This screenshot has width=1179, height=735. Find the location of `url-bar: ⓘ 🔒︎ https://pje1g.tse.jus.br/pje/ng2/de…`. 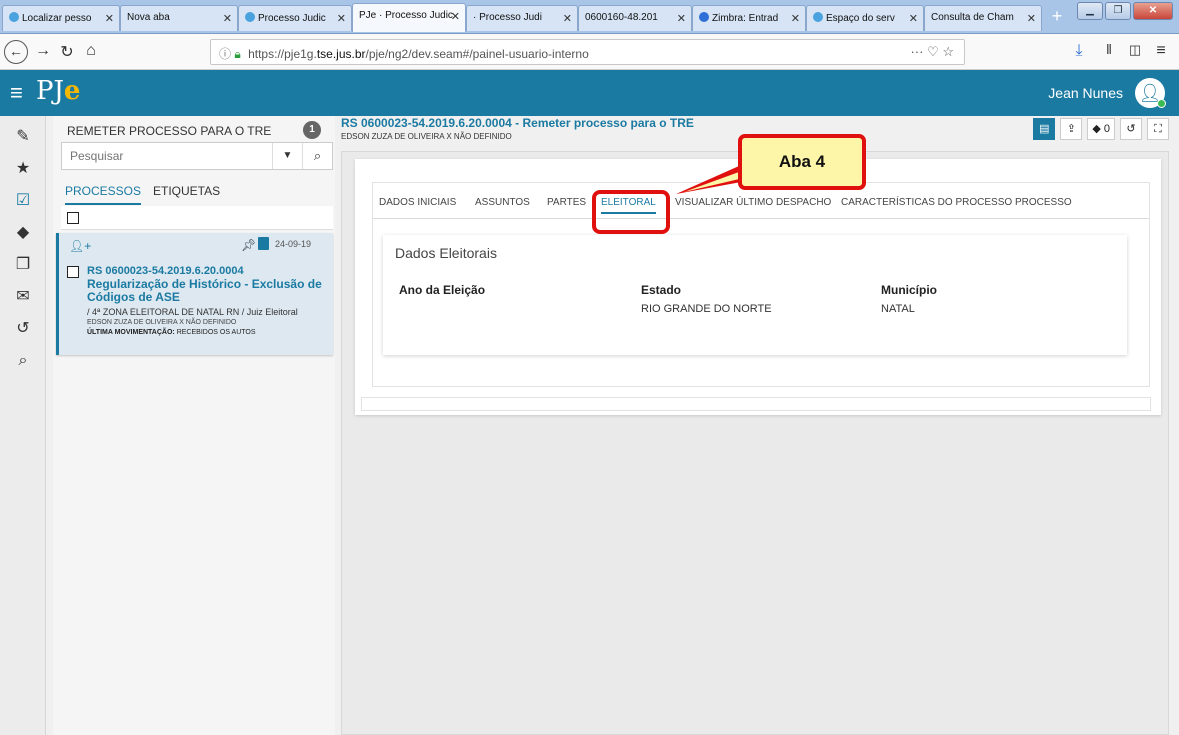

url-bar: ⓘ 🔒︎ https://pje1g.tse.jus.br/pje/ng2/de… is located at coordinates (587, 52).